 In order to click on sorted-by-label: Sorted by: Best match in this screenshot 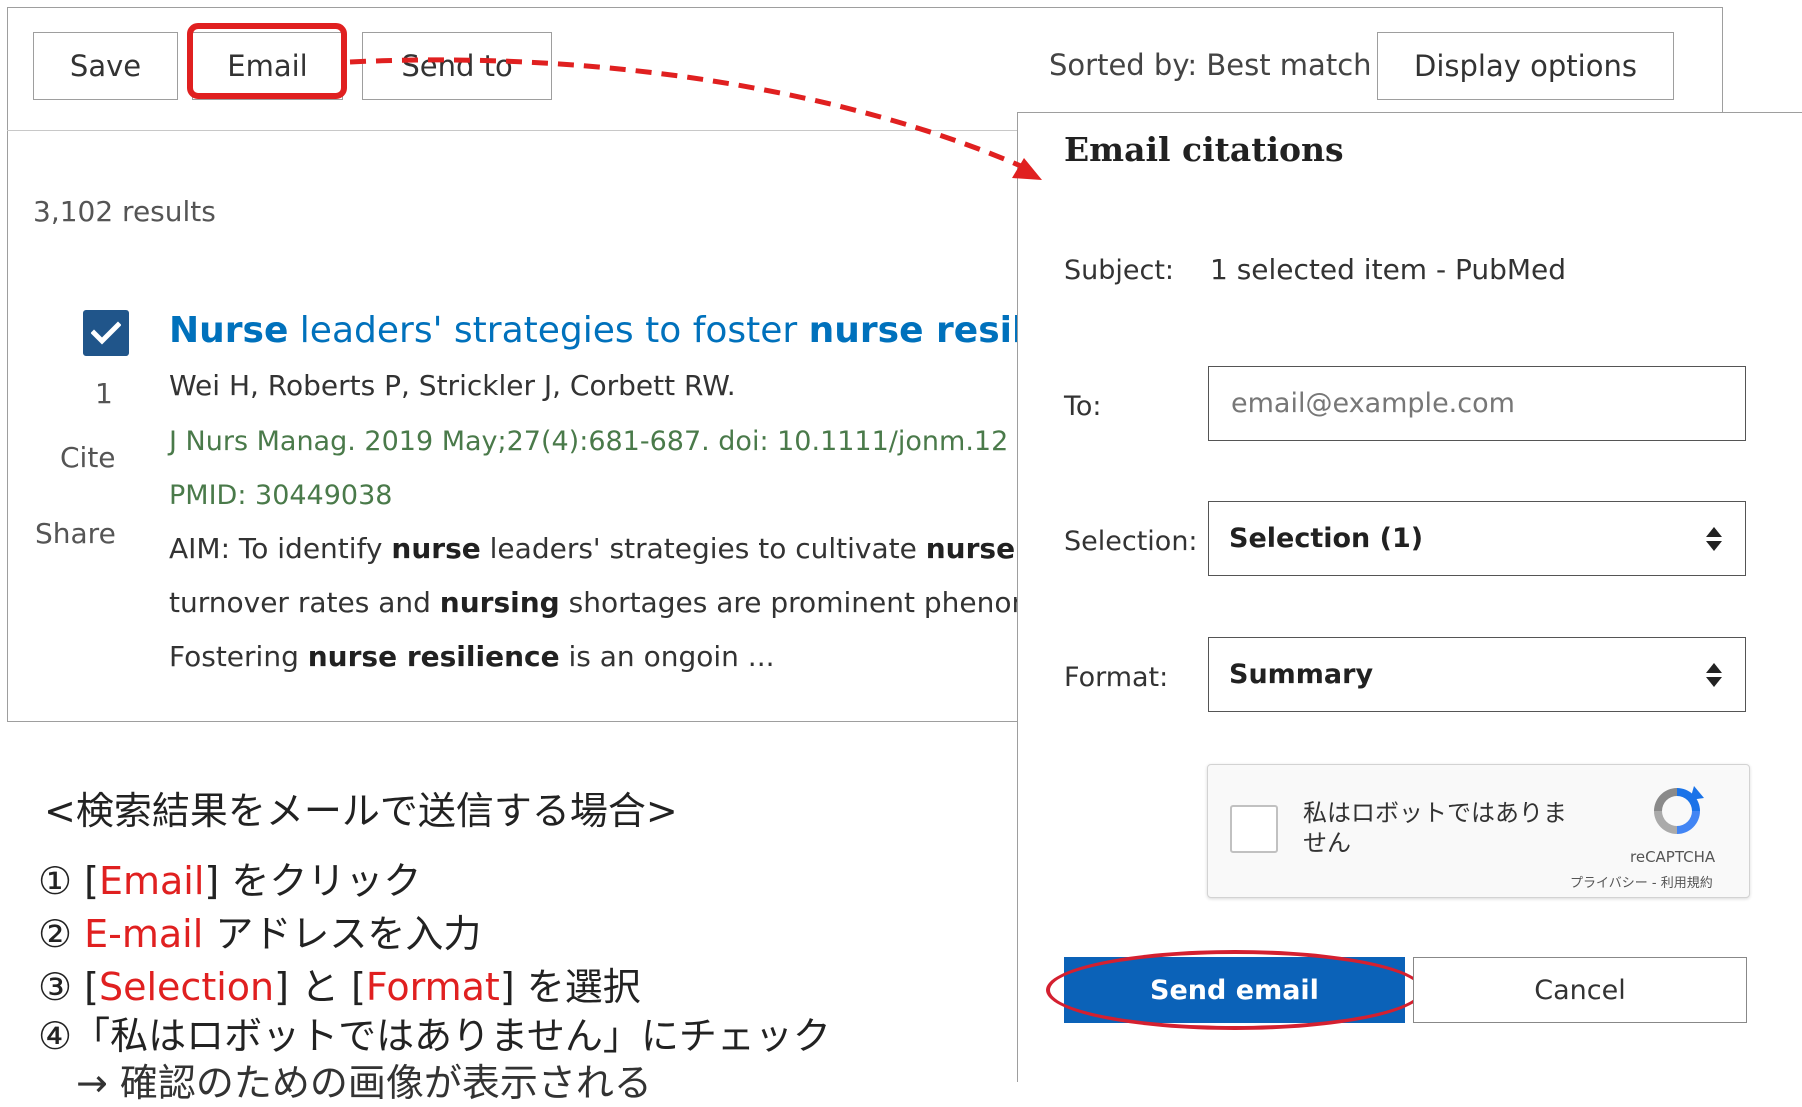, I will do `click(1210, 65)`.